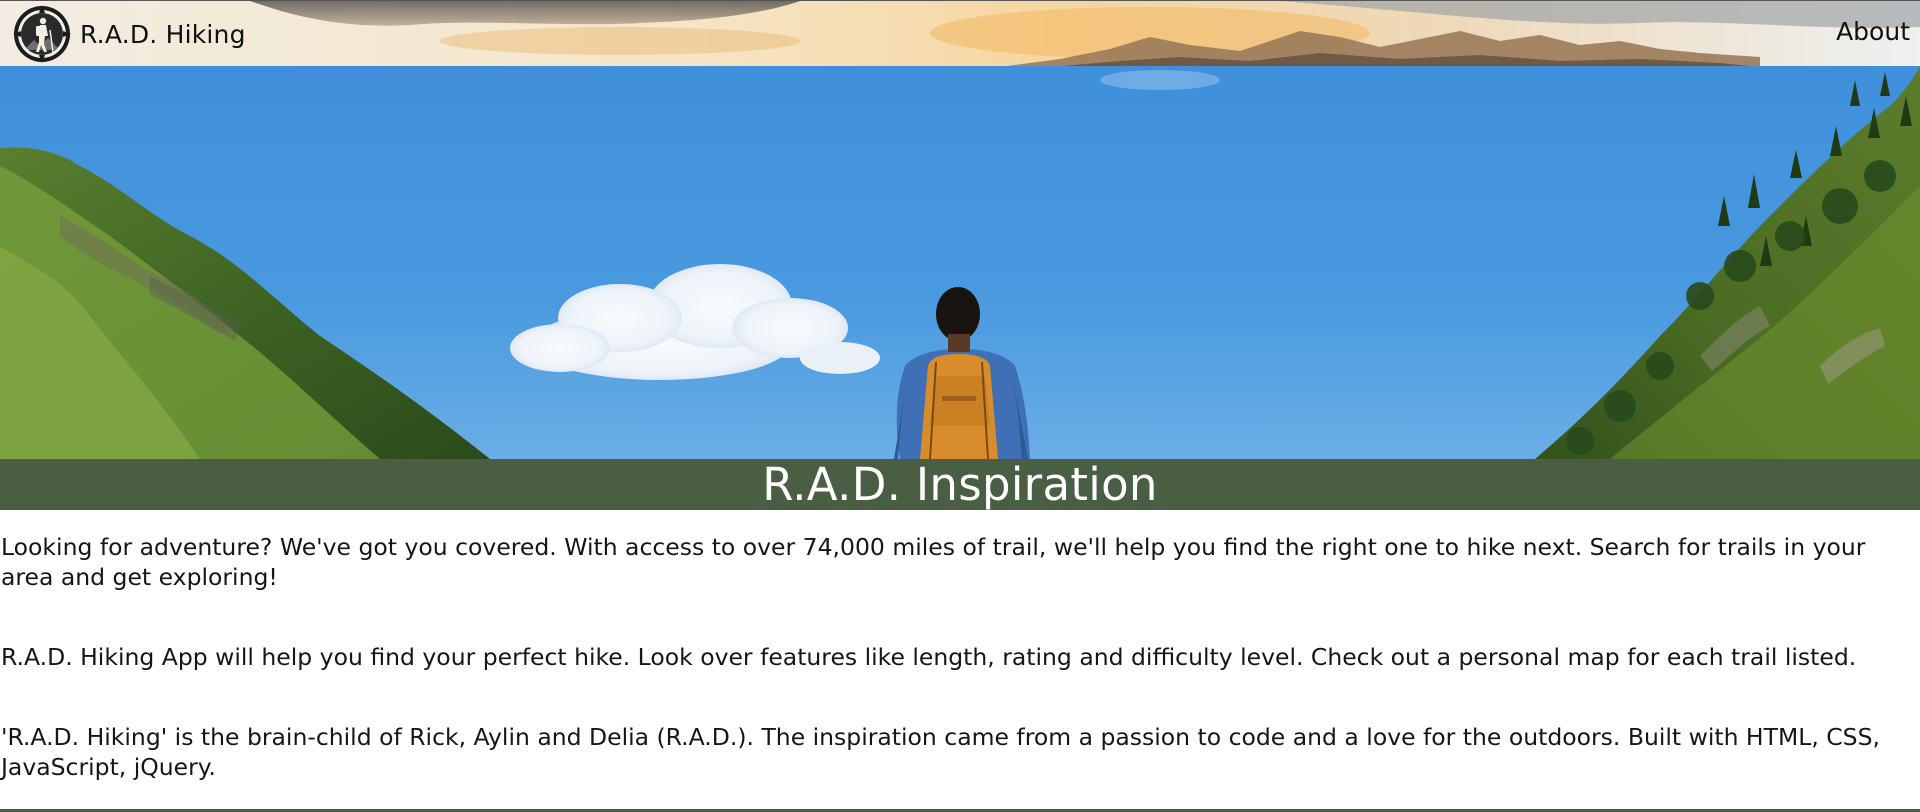 Image resolution: width=1920 pixels, height=812 pixels. Describe the element at coordinates (163, 34) in the screenshot. I see `brand-name: R.A.D. Hiking` at that location.